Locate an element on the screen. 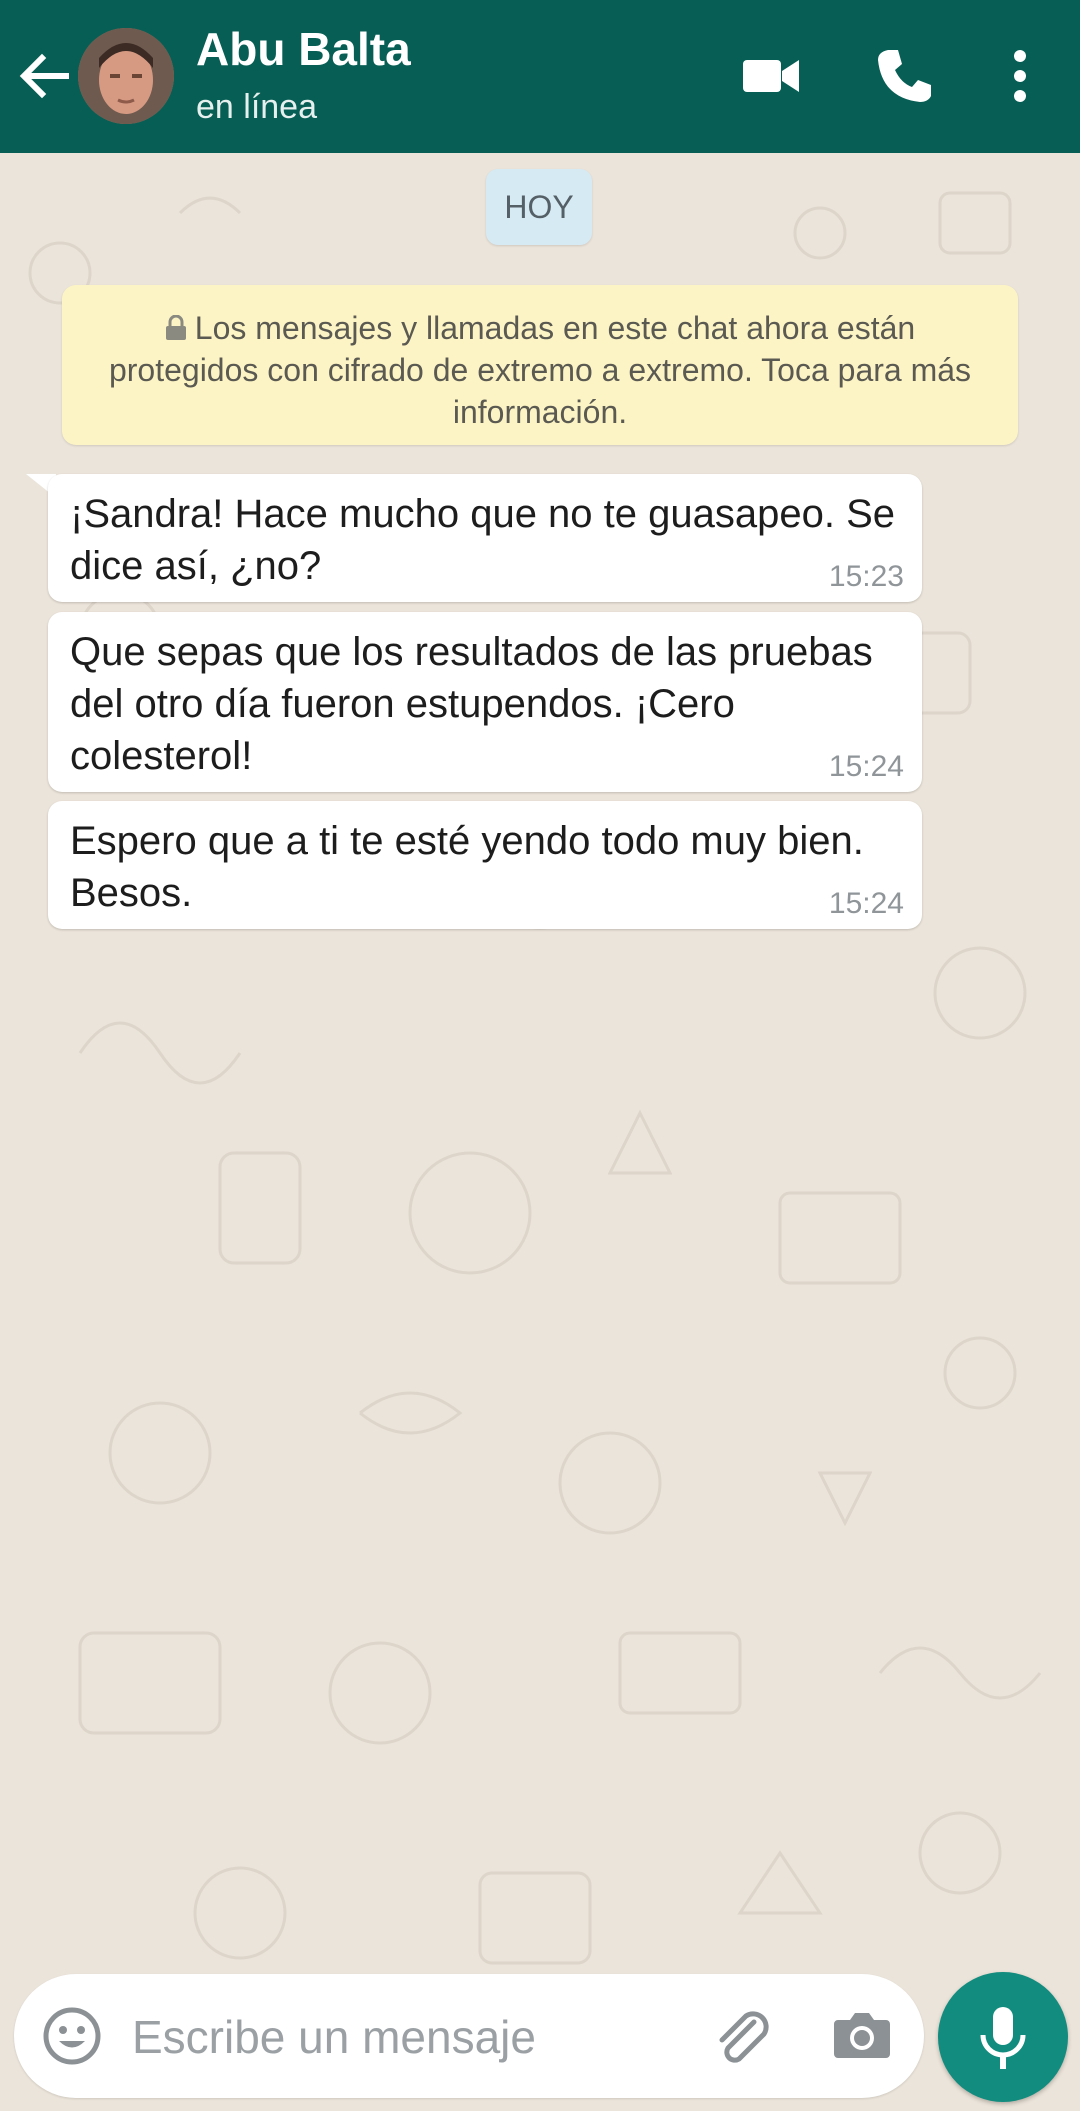 This screenshot has width=1080, height=2111. message-composer: Escribe un mensaje is located at coordinates (469, 2036).